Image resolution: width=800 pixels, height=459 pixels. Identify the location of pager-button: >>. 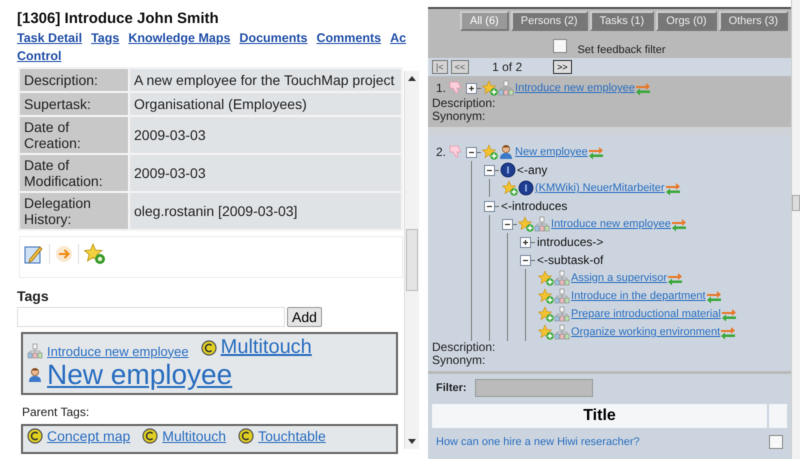
(562, 67).